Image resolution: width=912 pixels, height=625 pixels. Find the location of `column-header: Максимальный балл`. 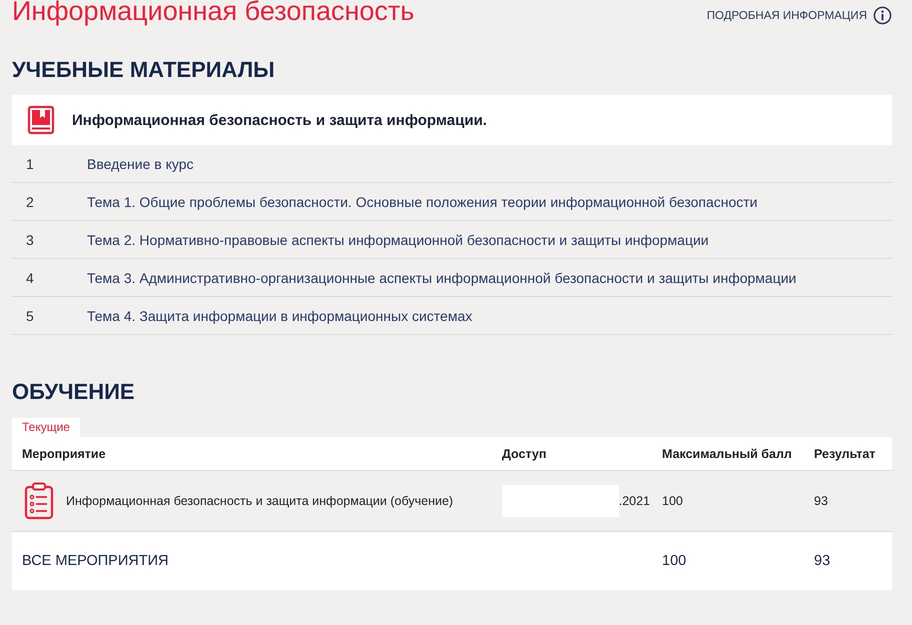

column-header: Максимальный балл is located at coordinates (727, 453).